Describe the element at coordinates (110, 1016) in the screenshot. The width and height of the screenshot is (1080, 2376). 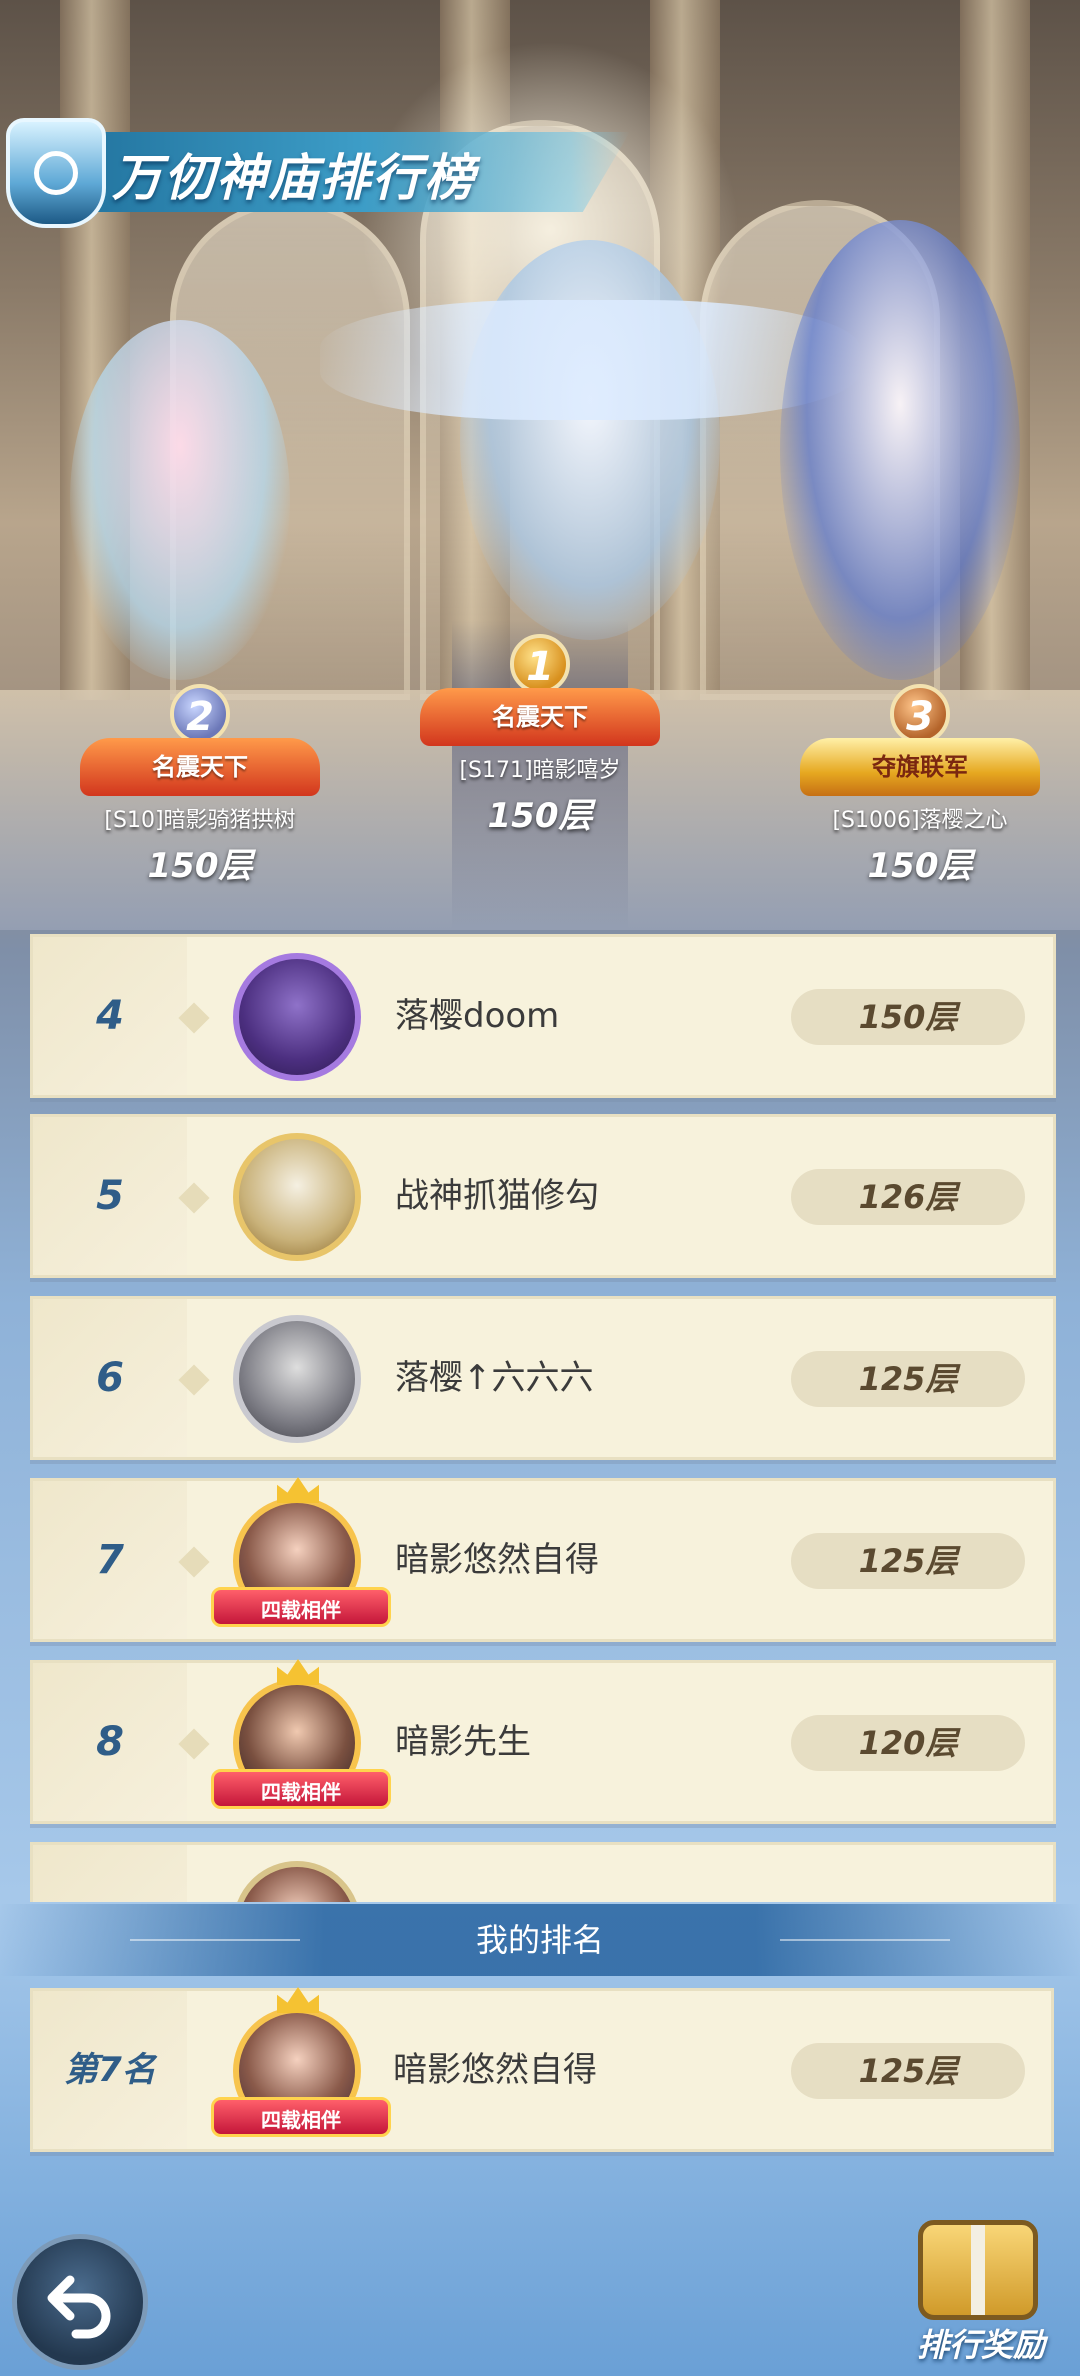
I see `rank-number: 4` at that location.